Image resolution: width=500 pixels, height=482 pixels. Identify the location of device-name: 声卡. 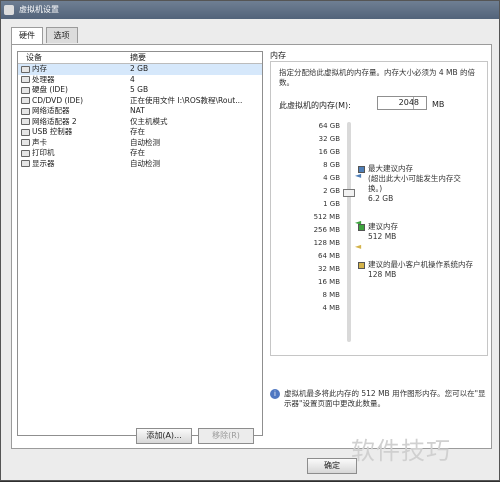
(39, 142).